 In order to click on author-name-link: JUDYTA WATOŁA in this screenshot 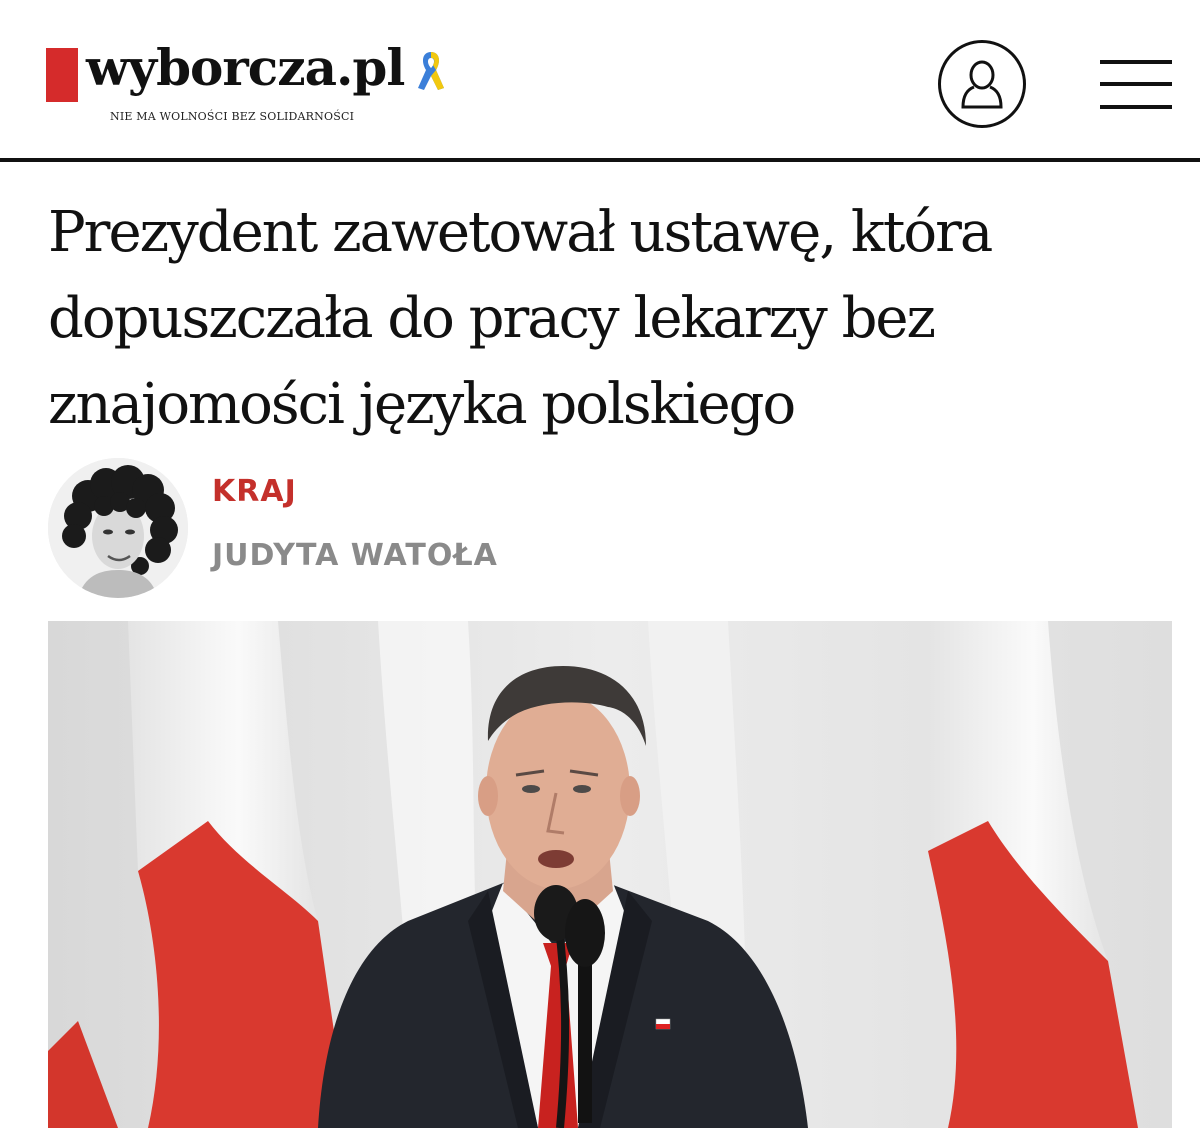, I will do `click(355, 555)`.